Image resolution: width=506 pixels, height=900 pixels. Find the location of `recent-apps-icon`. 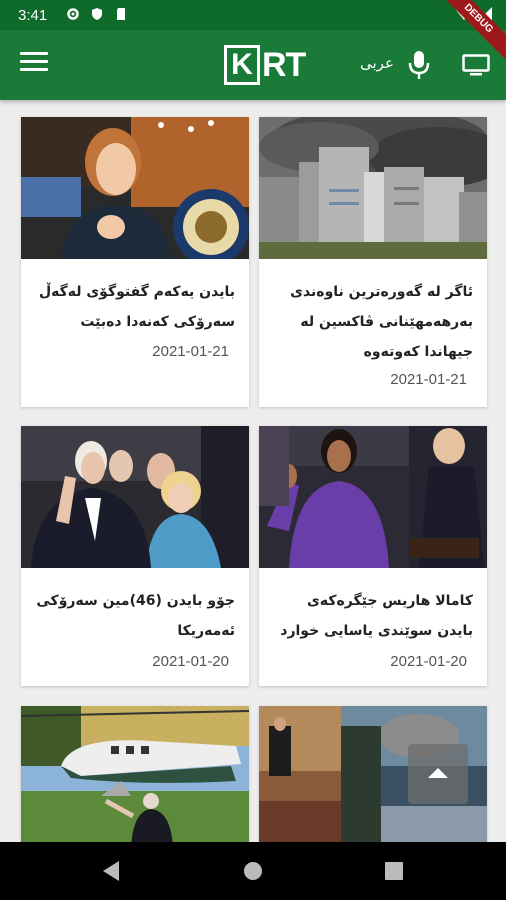

recent-apps-icon is located at coordinates (394, 871).